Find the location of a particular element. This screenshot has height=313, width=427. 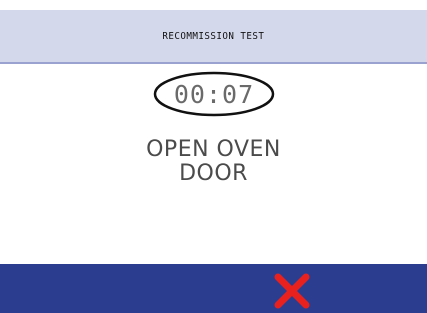

screen-title: RECOMMISSION TEST is located at coordinates (213, 36).